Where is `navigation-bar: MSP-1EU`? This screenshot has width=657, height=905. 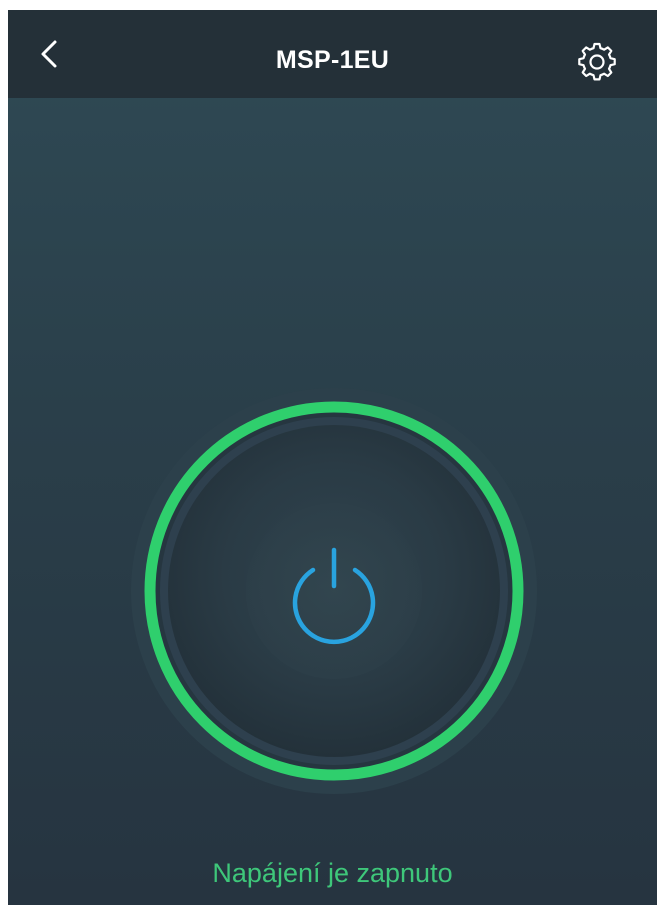
navigation-bar: MSP-1EU is located at coordinates (332, 54).